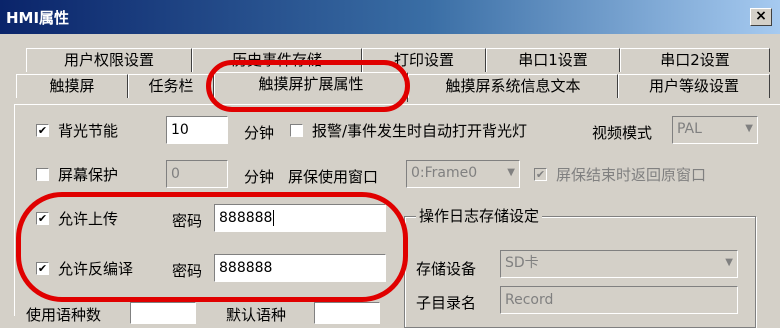  I want to click on backlight-minutes-input: 10, so click(197, 130).